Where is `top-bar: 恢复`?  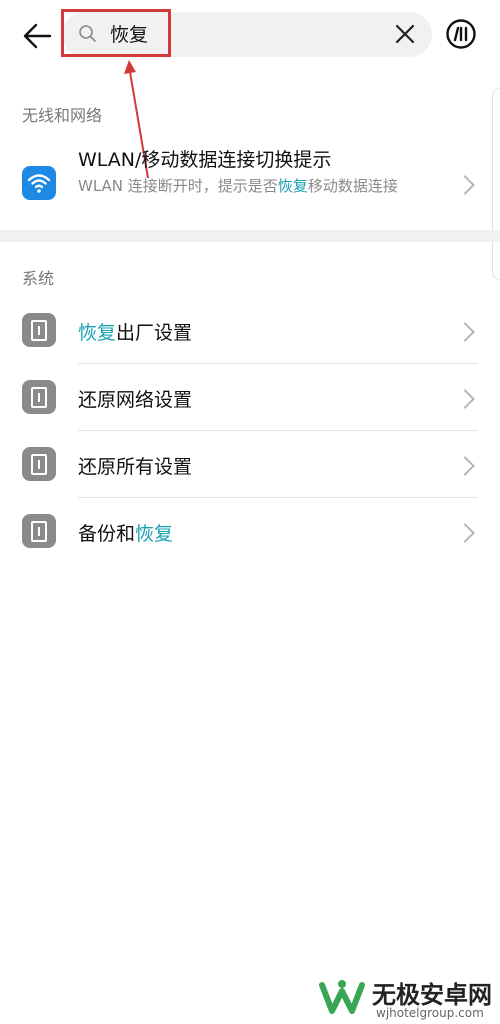 top-bar: 恢复 is located at coordinates (250, 36).